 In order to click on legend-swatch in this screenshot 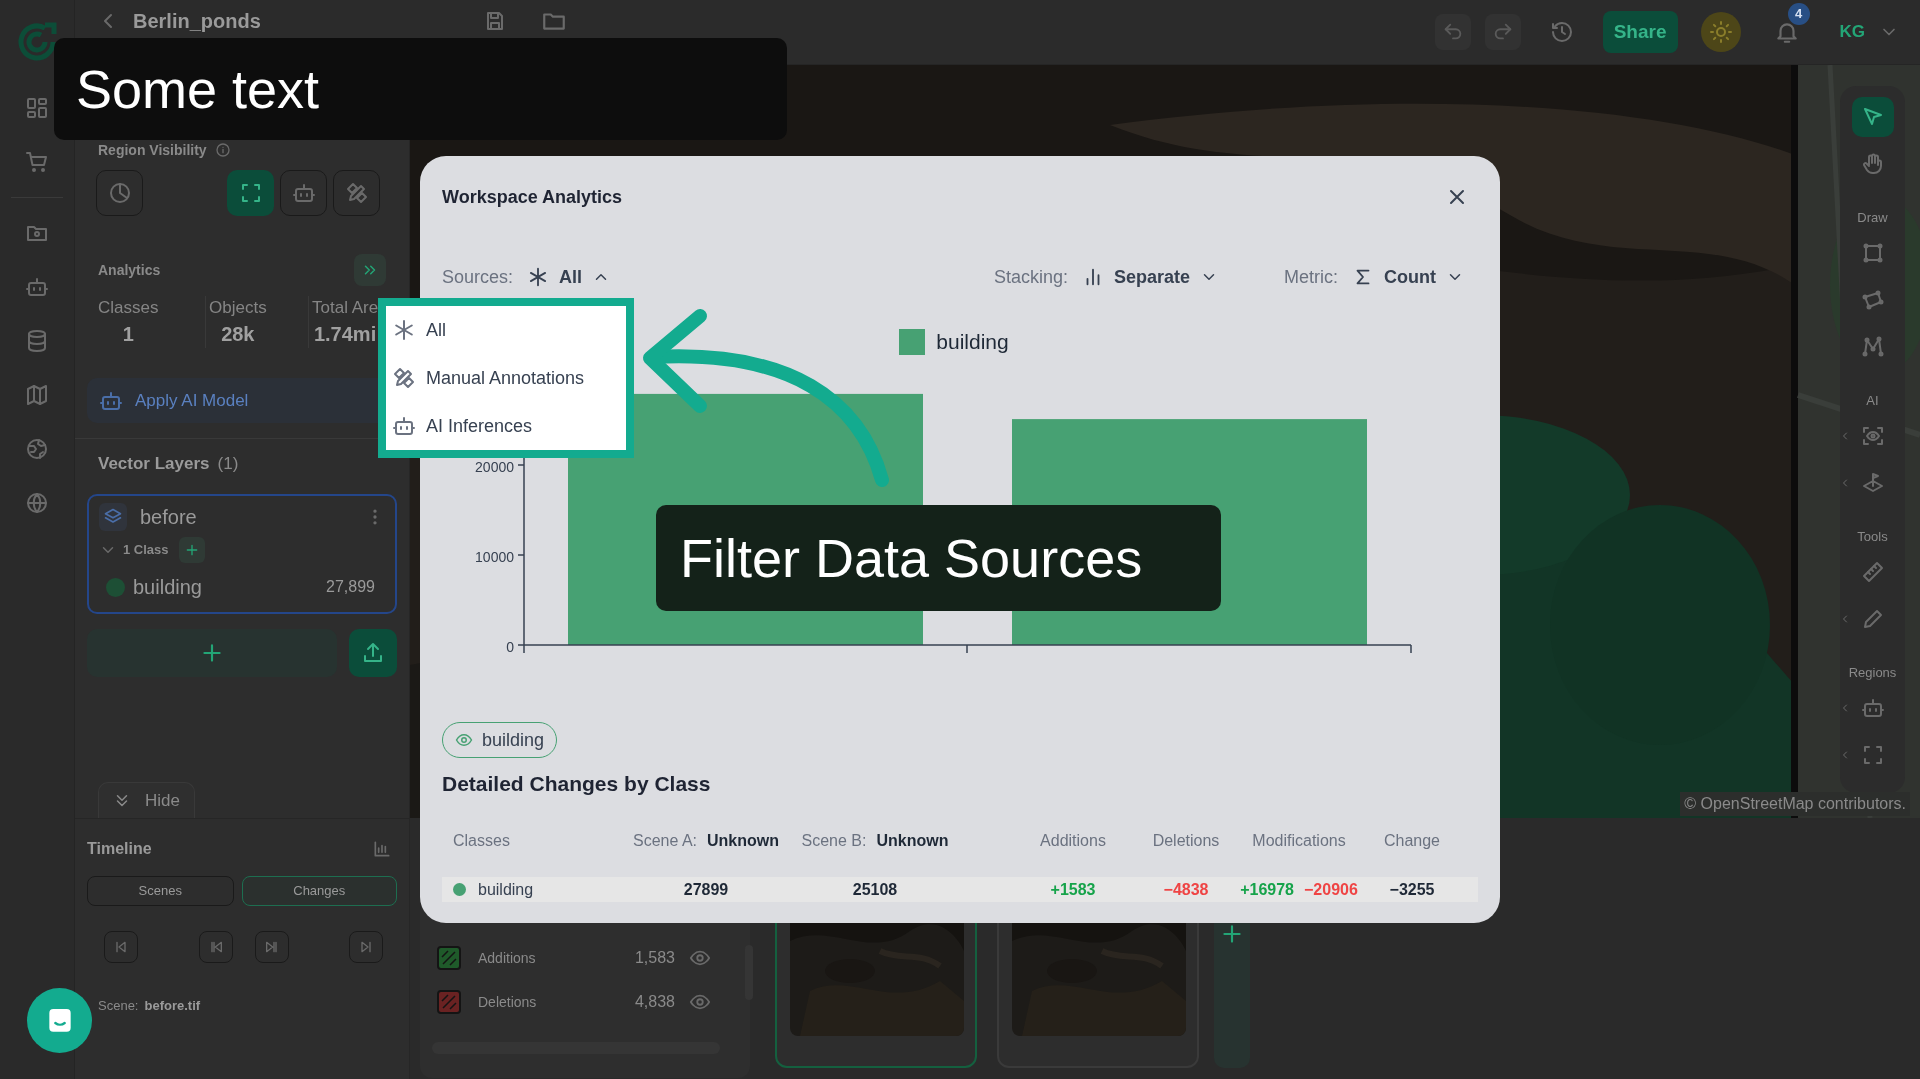, I will do `click(912, 342)`.